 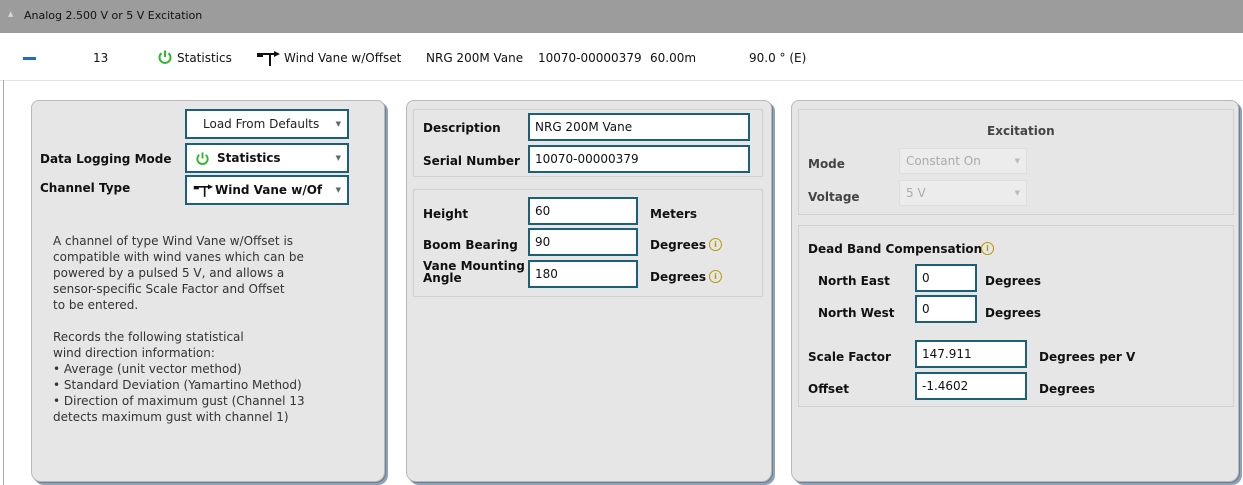 I want to click on scale-factor-input: 147.911, so click(x=971, y=354).